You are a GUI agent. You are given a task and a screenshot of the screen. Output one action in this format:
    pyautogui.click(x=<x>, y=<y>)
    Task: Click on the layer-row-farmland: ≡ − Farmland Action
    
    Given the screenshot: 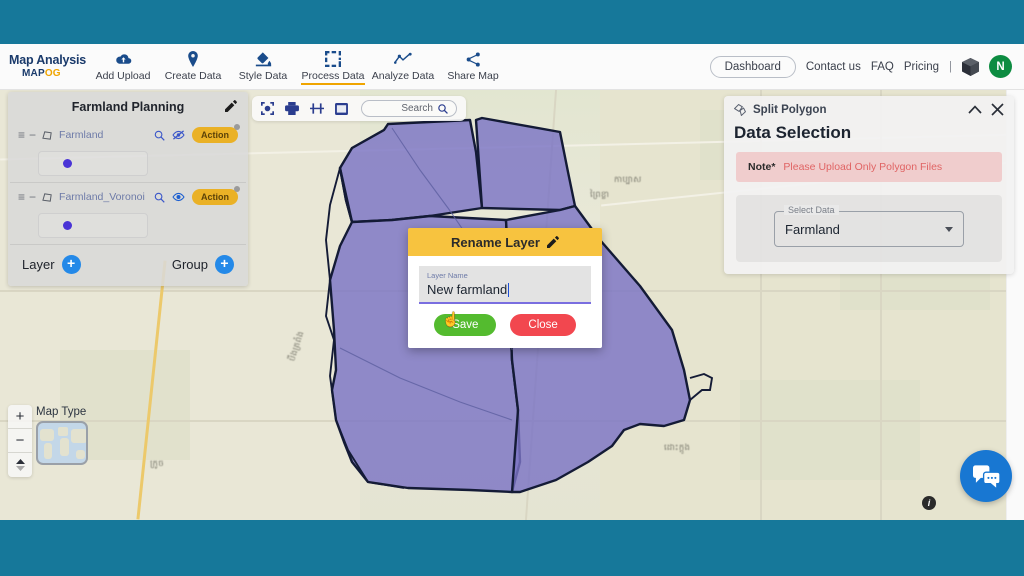 What is the action you would take?
    pyautogui.click(x=128, y=148)
    